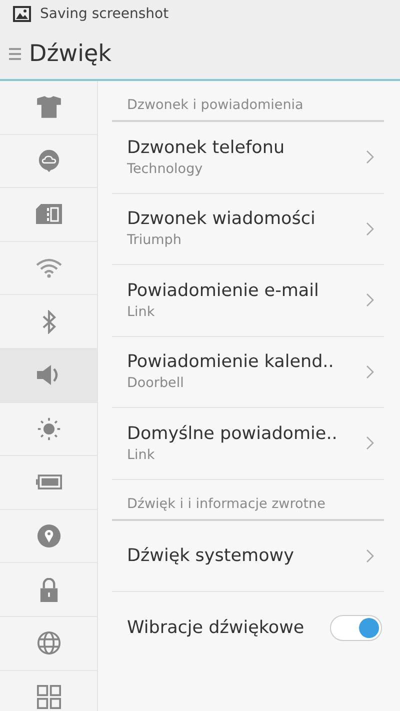 The width and height of the screenshot is (400, 711). I want to click on settings-row: Dzwonek wiadomości Triumph, so click(248, 229).